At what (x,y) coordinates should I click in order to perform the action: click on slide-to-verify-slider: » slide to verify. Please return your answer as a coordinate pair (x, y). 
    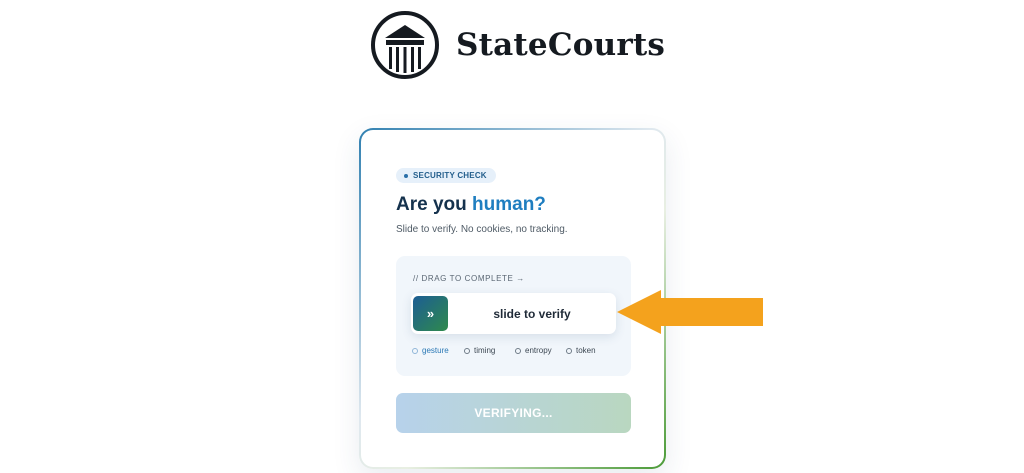
    Looking at the image, I should click on (513, 313).